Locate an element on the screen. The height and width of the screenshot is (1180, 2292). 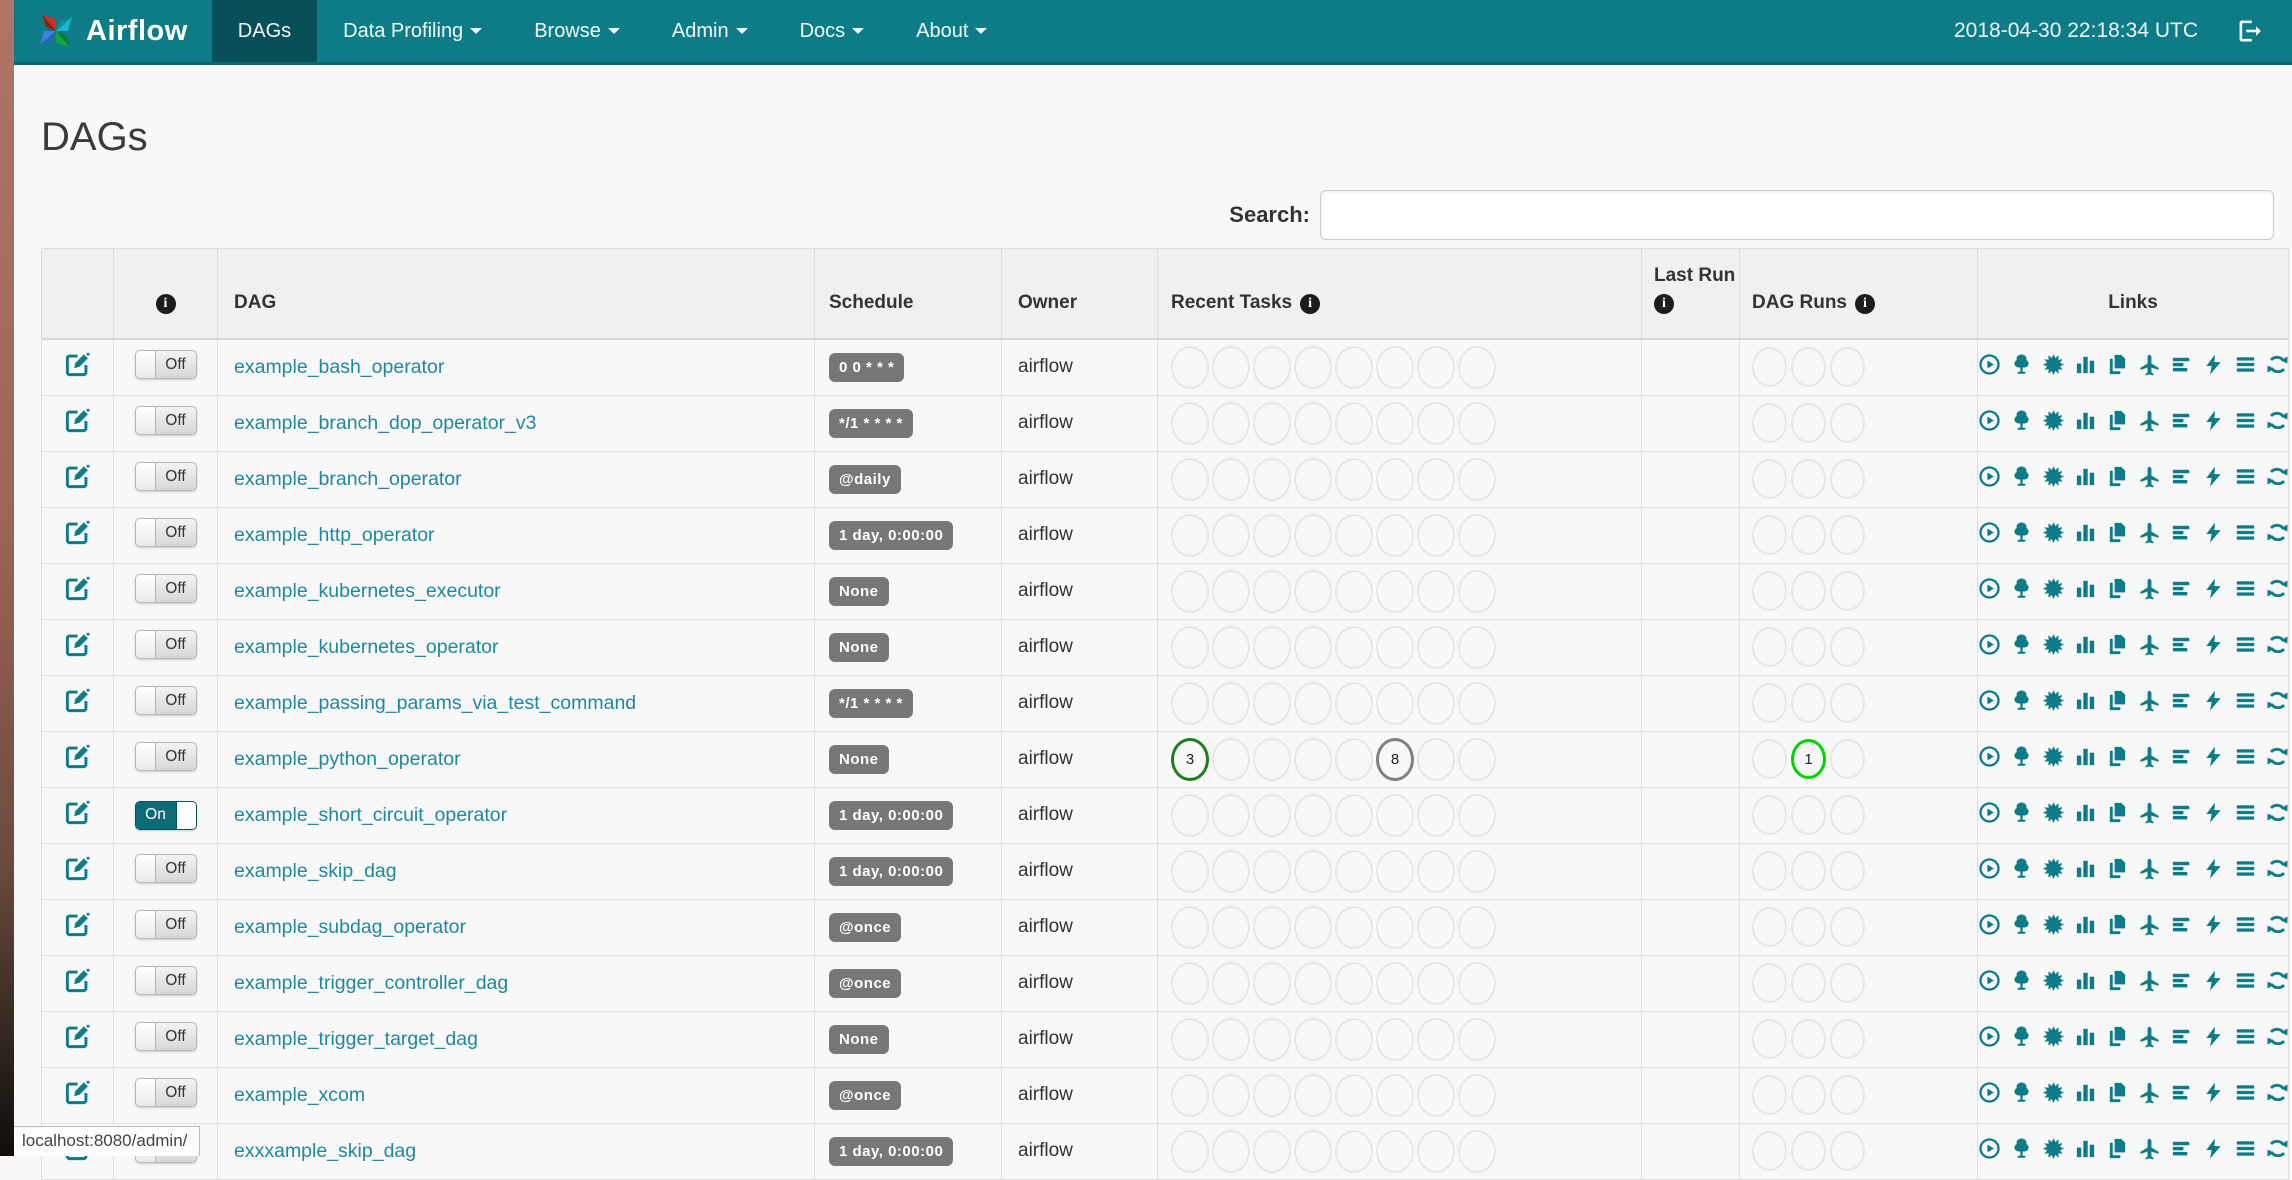
dag-pause-toggle: Off is located at coordinates (165, 980).